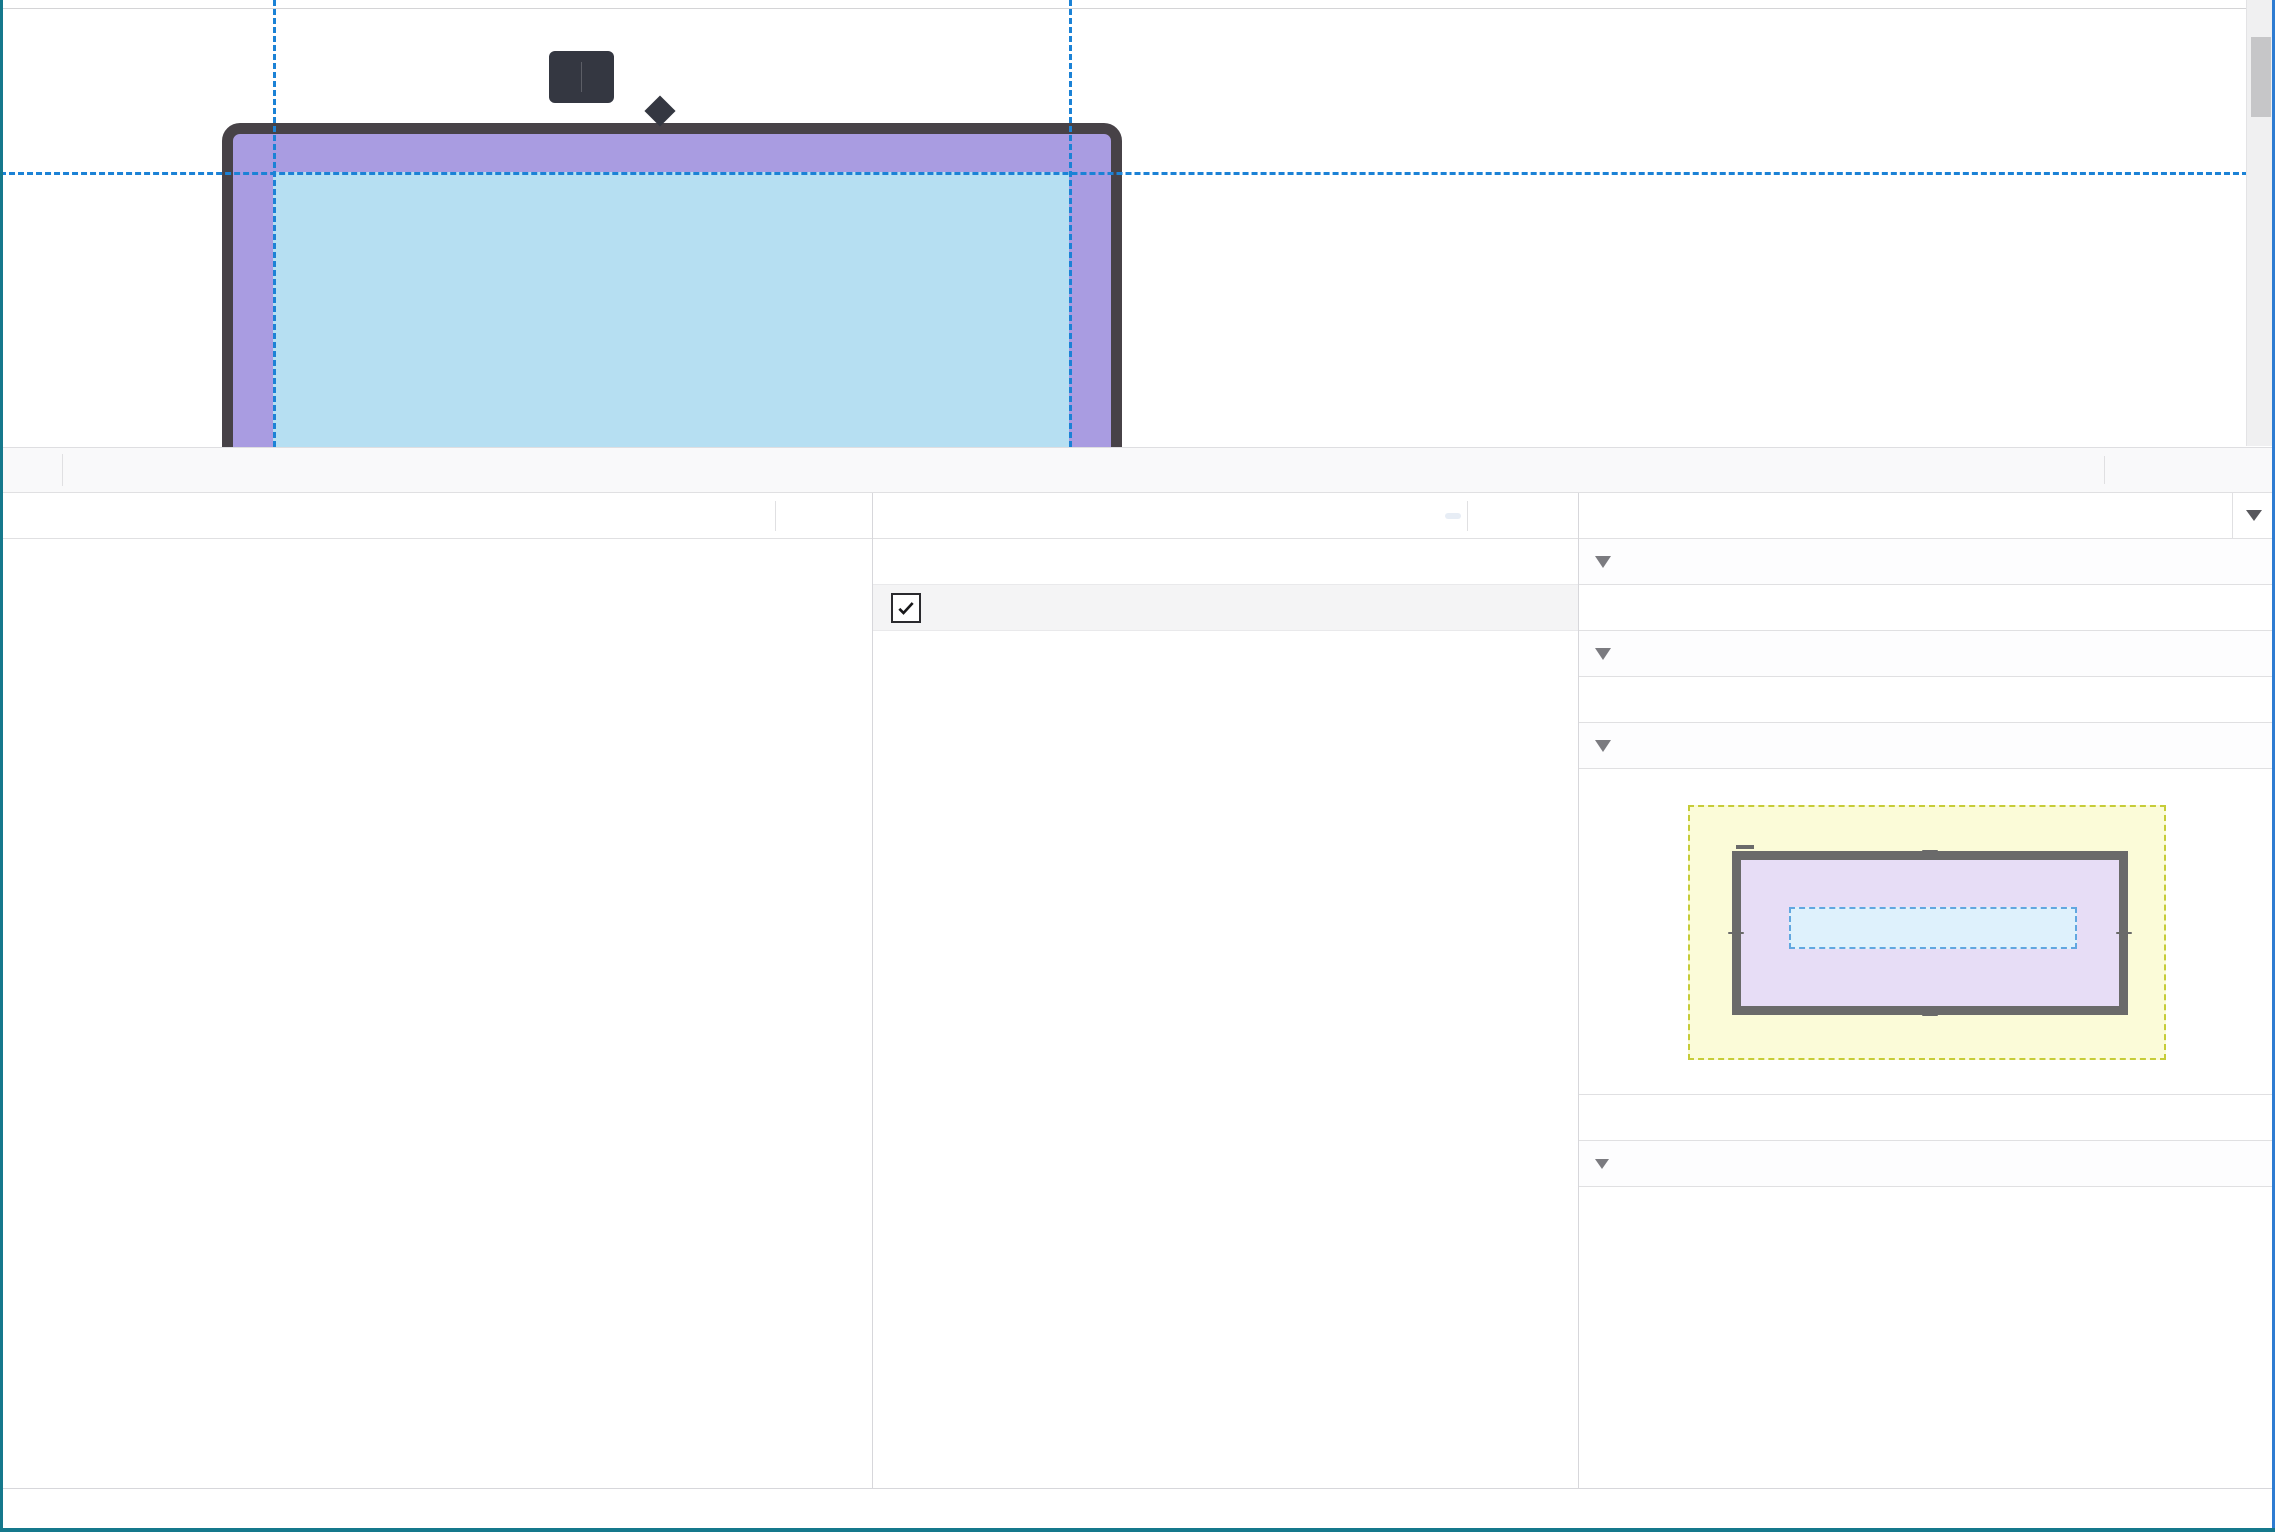 The height and width of the screenshot is (1532, 2275). I want to click on sidebar-tabs, so click(1931, 515).